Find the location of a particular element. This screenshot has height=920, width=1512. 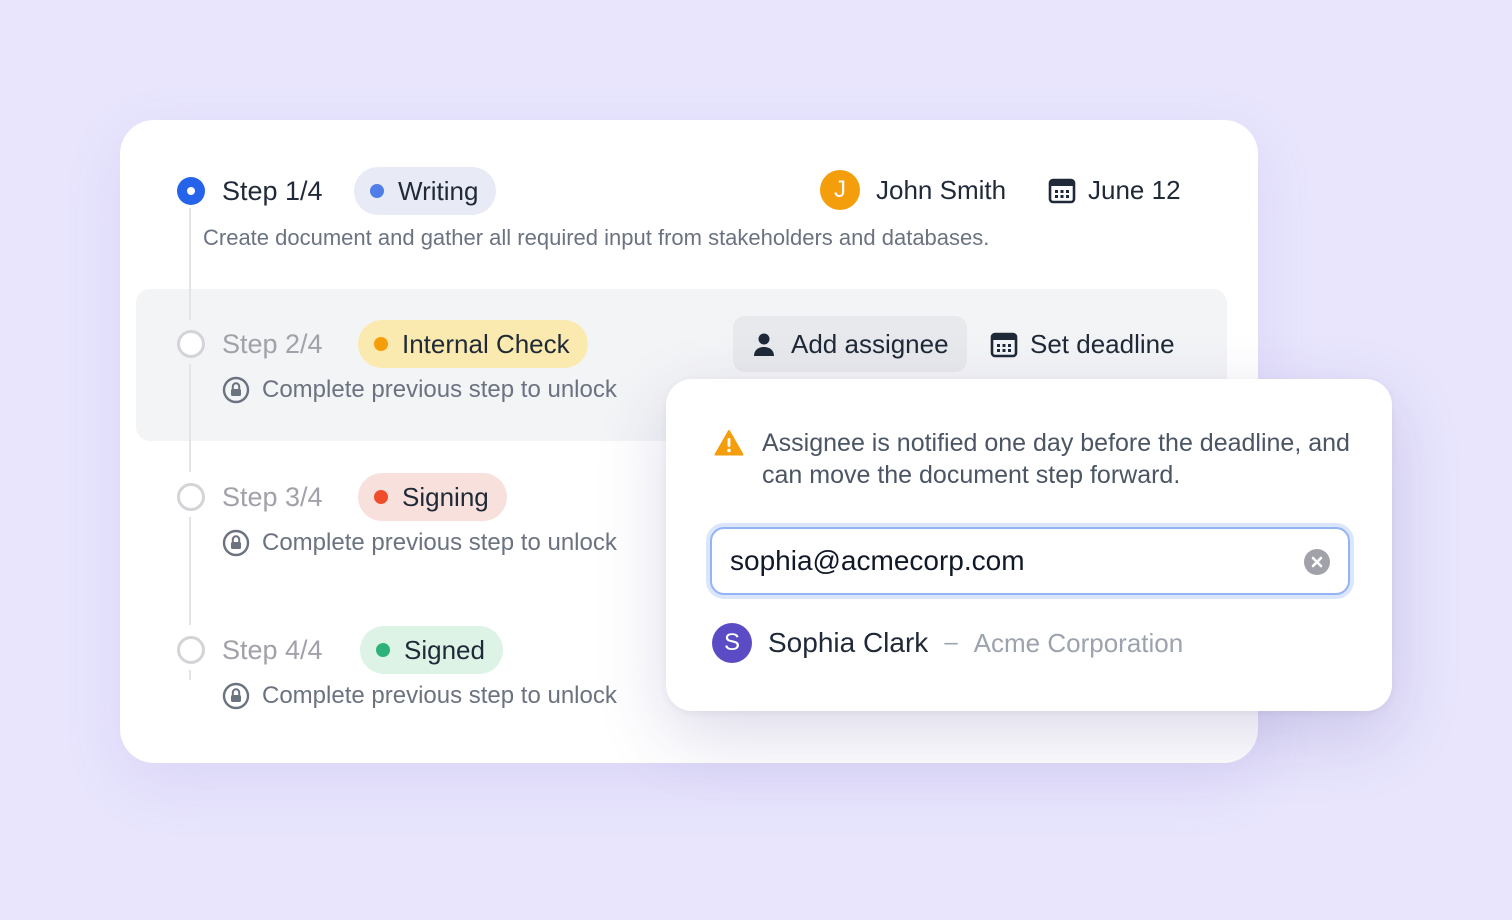

assignee-email-input is located at coordinates (1030, 561).